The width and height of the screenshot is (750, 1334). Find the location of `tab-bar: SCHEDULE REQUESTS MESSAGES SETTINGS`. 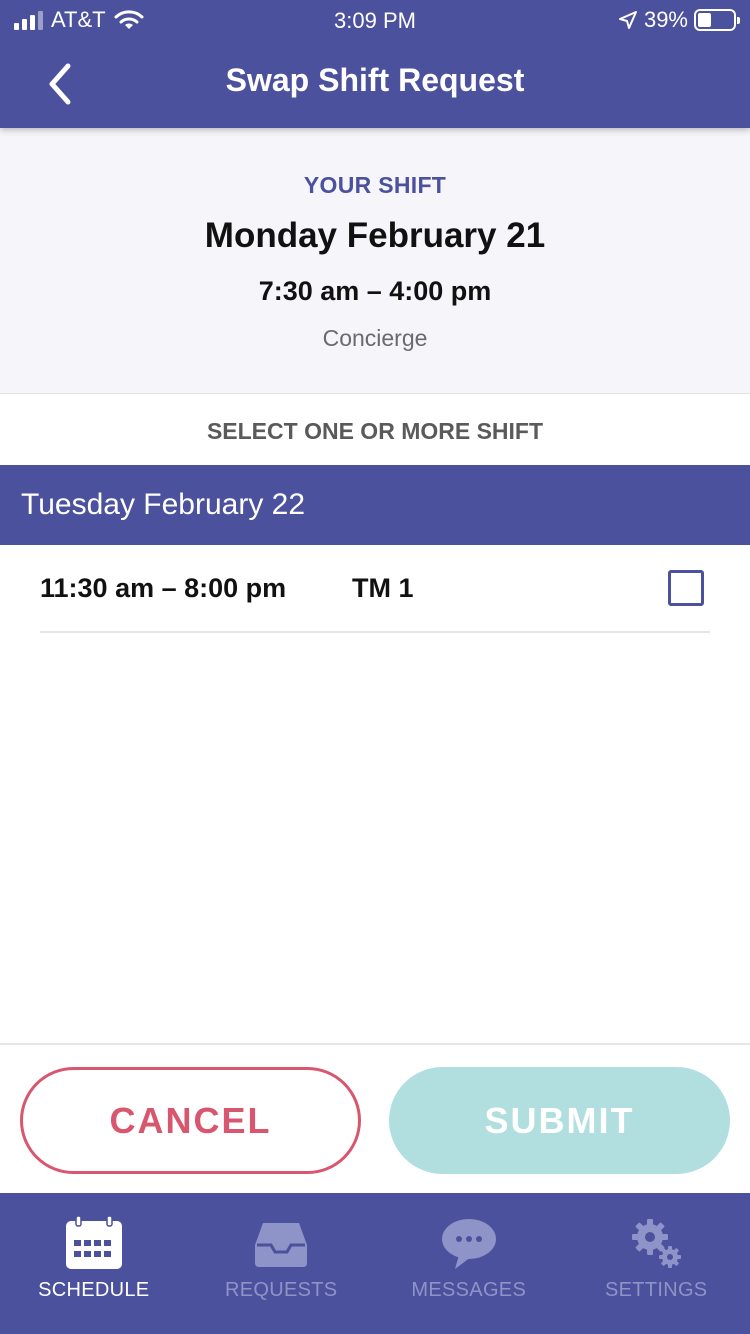

tab-bar: SCHEDULE REQUESTS MESSAGES SETTINGS is located at coordinates (375, 1263).